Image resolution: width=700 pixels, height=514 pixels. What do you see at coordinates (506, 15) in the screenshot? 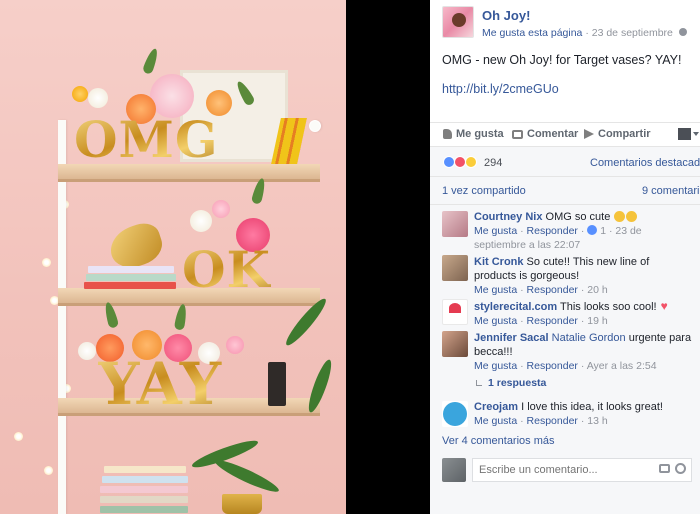
I see `page-name: Oh Joy!` at bounding box center [506, 15].